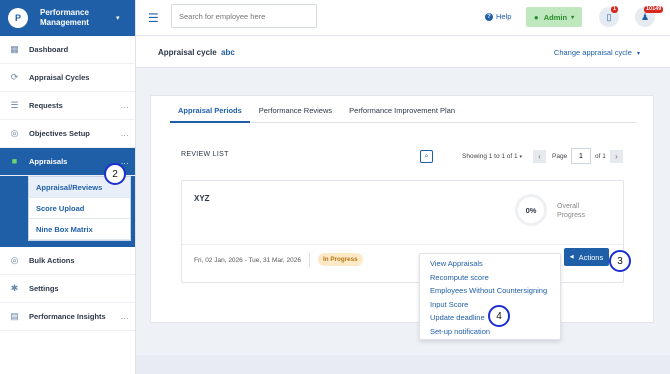  What do you see at coordinates (205, 154) in the screenshot?
I see `review-list-title: REVIEW LIST` at bounding box center [205, 154].